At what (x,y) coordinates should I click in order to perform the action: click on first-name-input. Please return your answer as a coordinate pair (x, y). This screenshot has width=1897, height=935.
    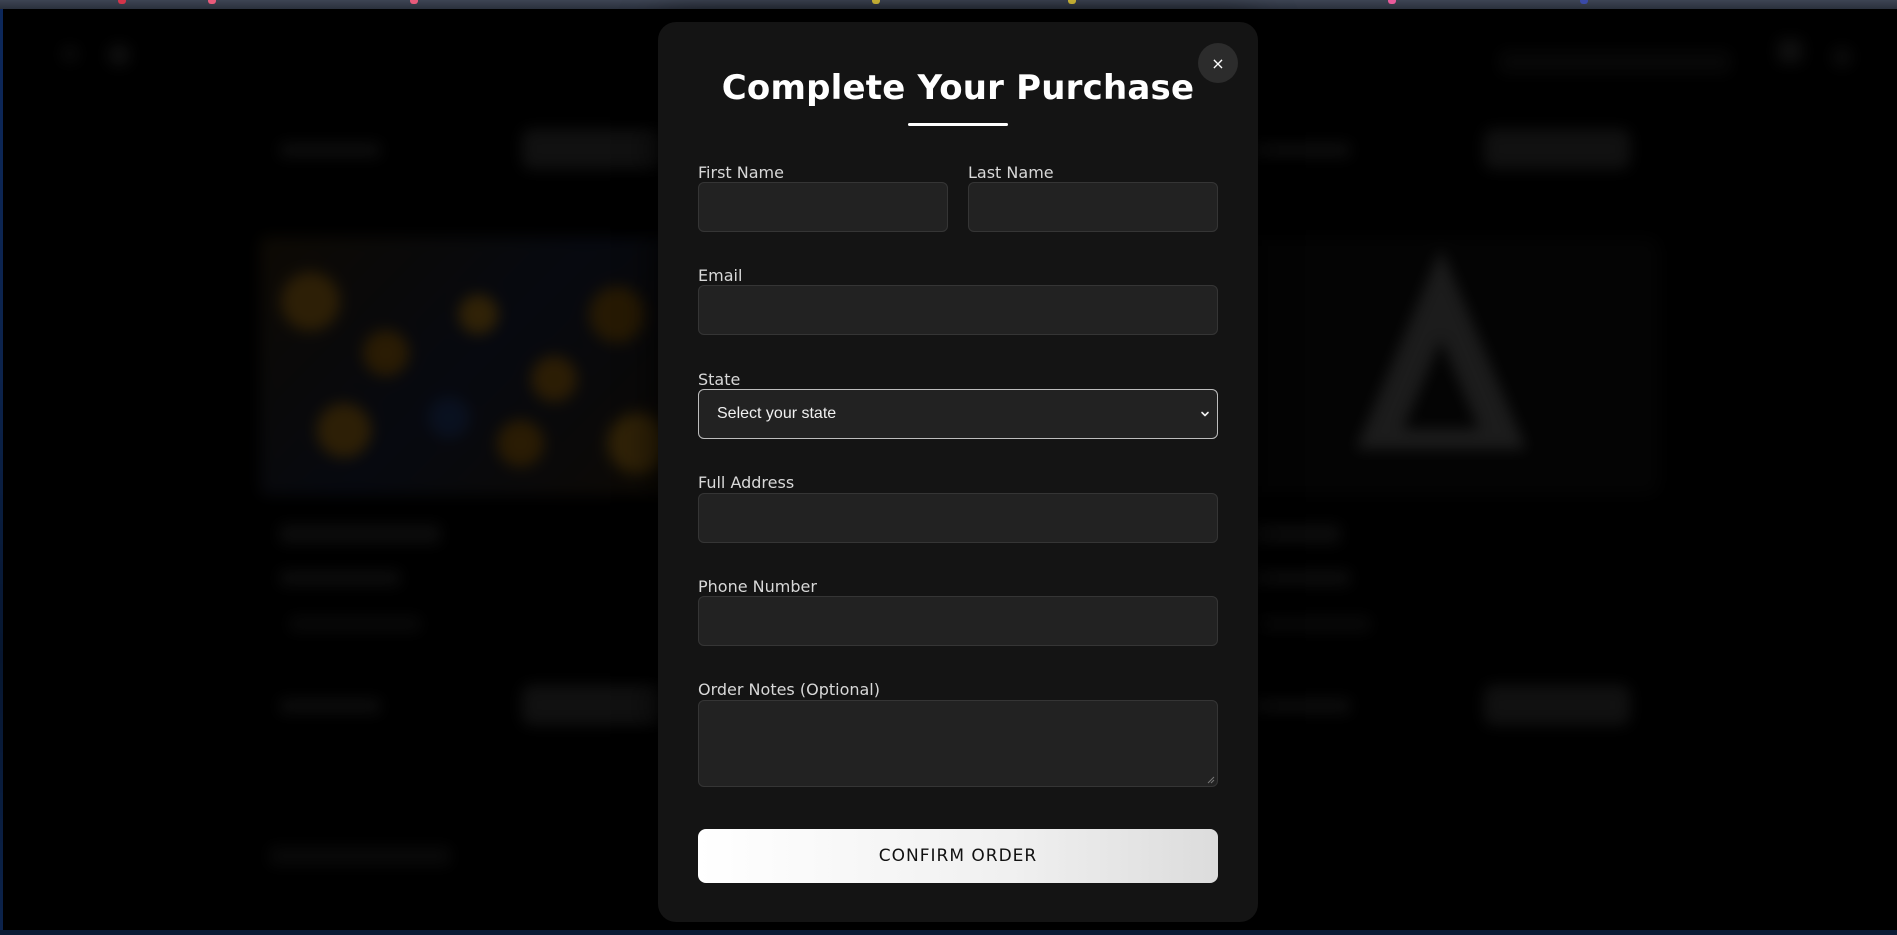
    Looking at the image, I should click on (823, 207).